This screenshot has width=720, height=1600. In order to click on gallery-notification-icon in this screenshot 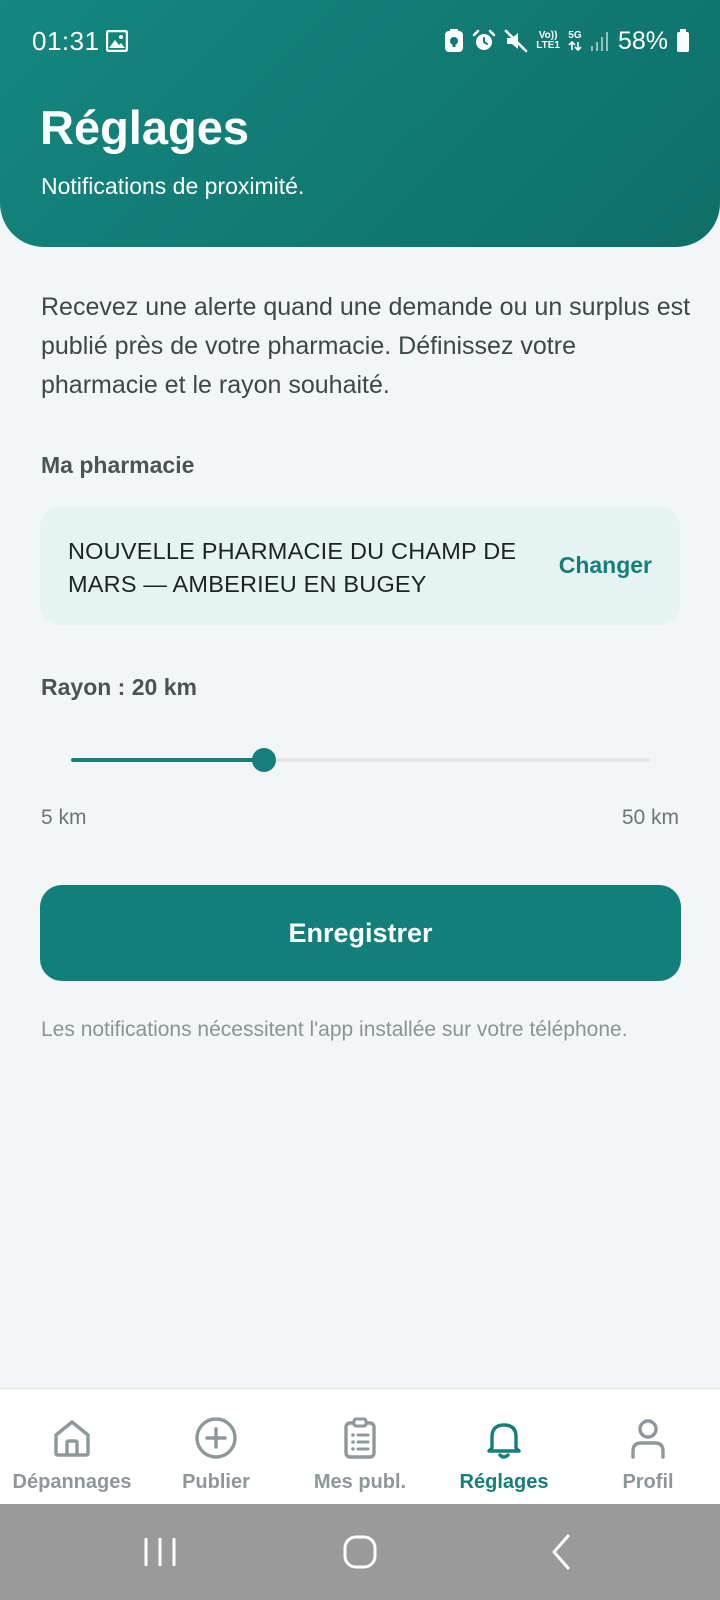, I will do `click(117, 43)`.